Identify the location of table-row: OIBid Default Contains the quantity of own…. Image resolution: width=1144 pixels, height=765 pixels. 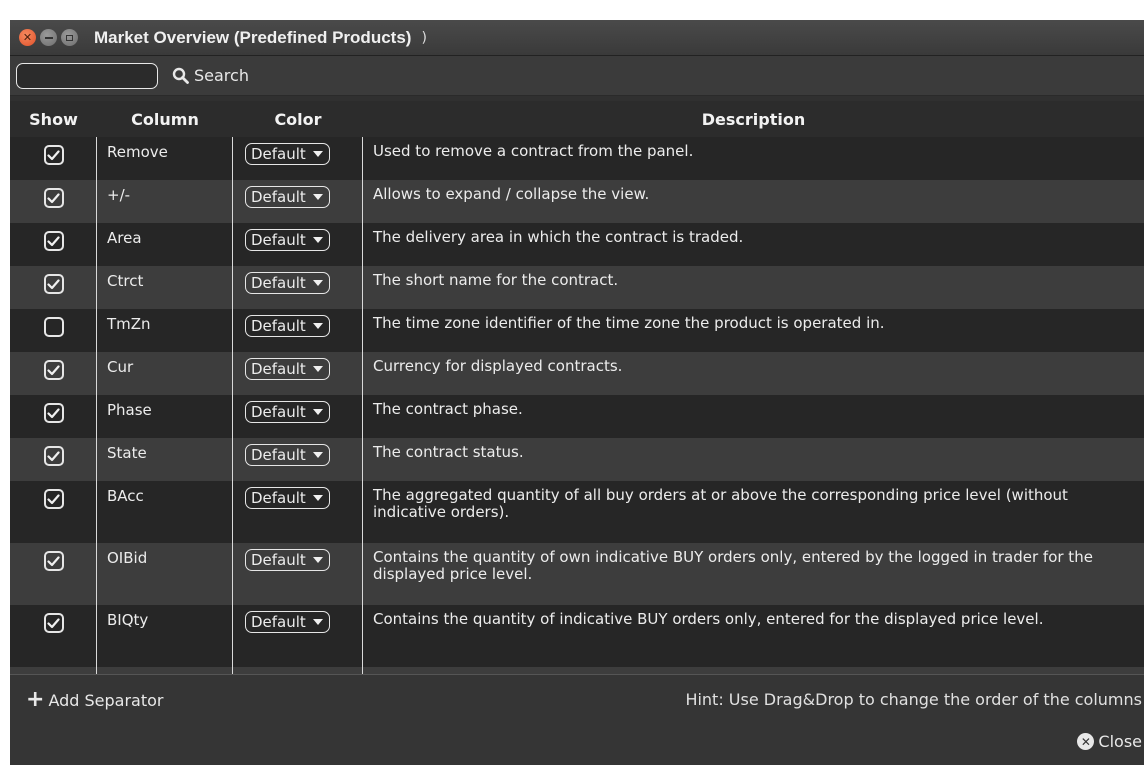
(577, 574).